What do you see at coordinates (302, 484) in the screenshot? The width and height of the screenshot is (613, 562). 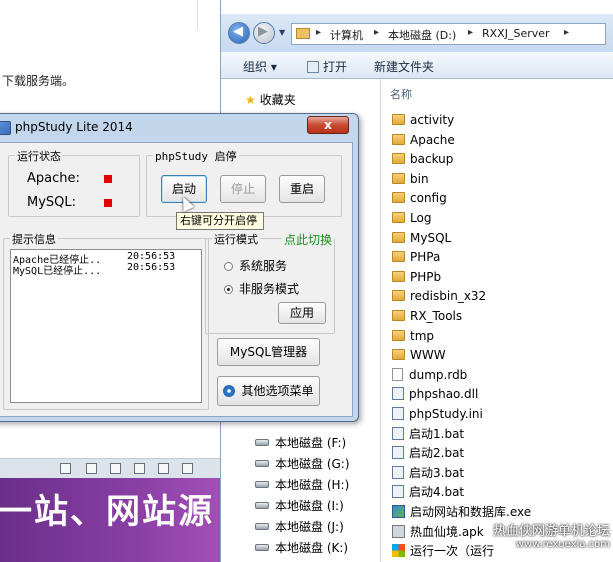 I see `drive-h: 本地磁盘 (H:)` at bounding box center [302, 484].